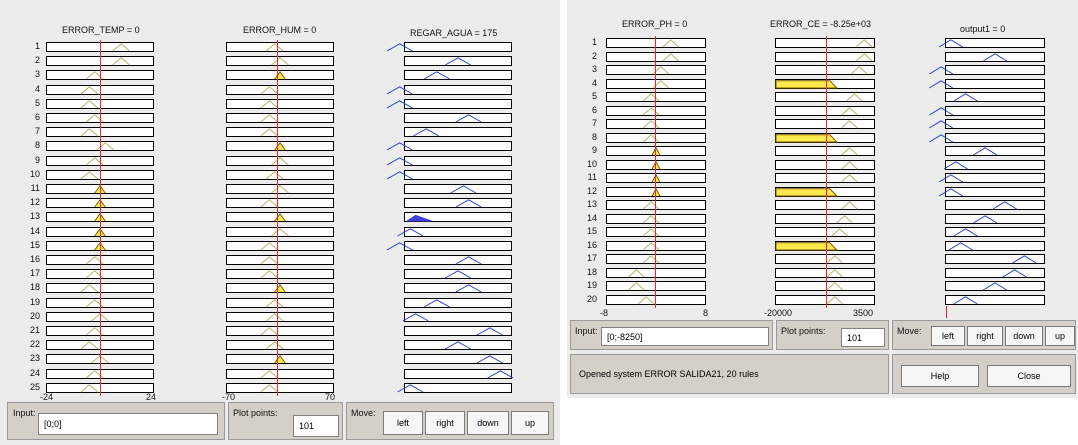 The height and width of the screenshot is (445, 1078). I want to click on error-ph-max-label: 8, so click(706, 313).